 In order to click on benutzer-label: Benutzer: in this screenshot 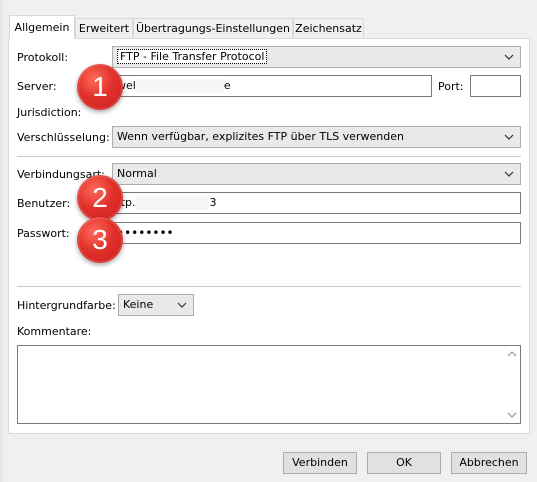, I will do `click(44, 203)`.